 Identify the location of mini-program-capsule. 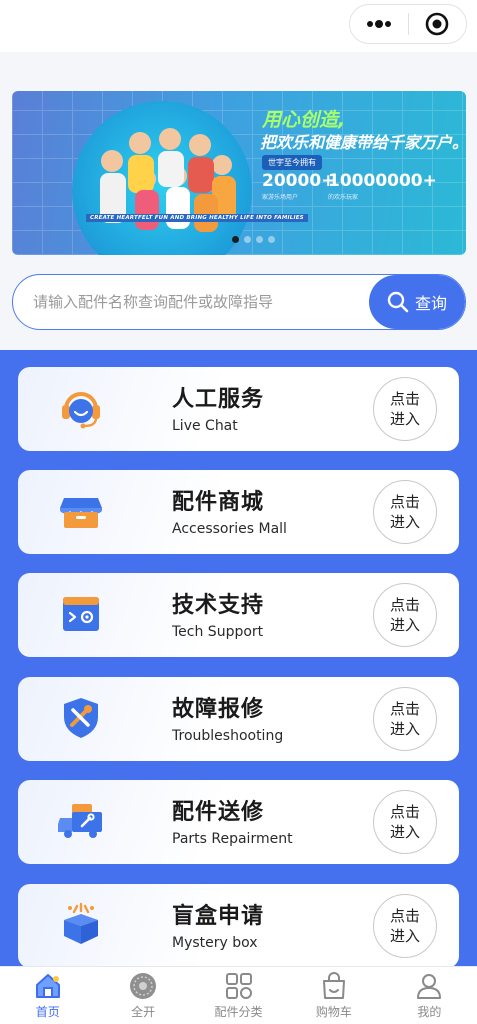
(408, 24).